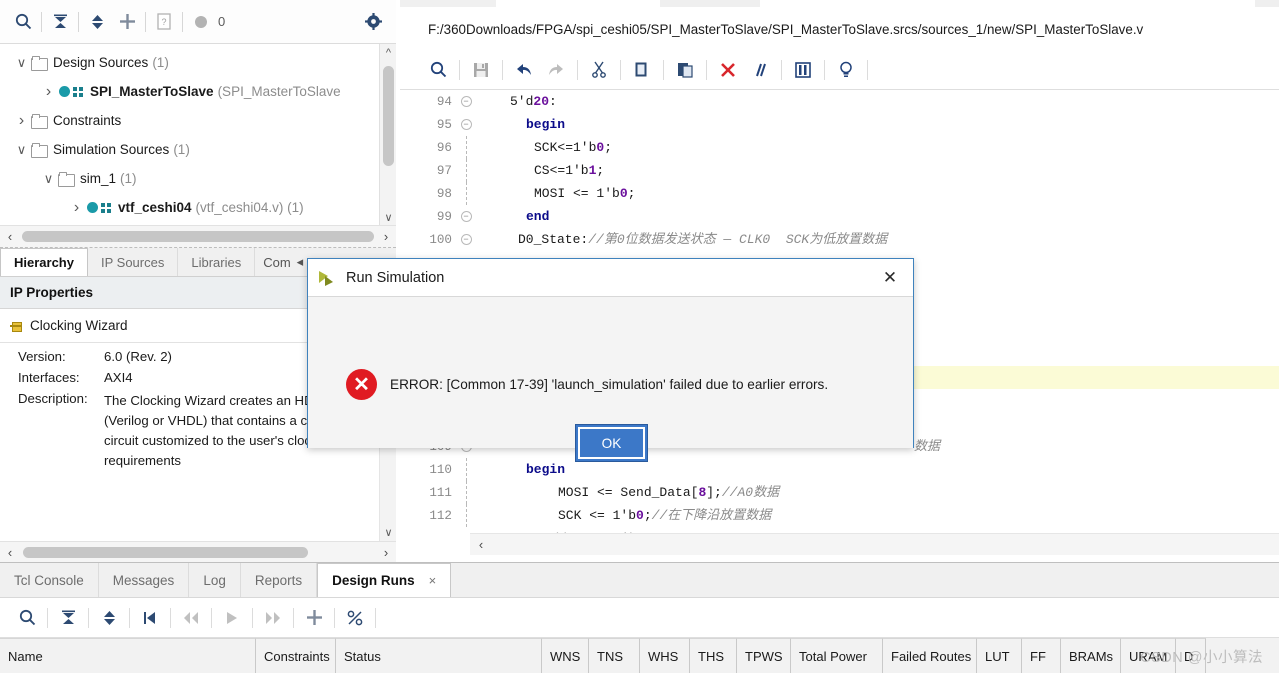 The image size is (1279, 673). I want to click on tab-log: Log, so click(215, 580).